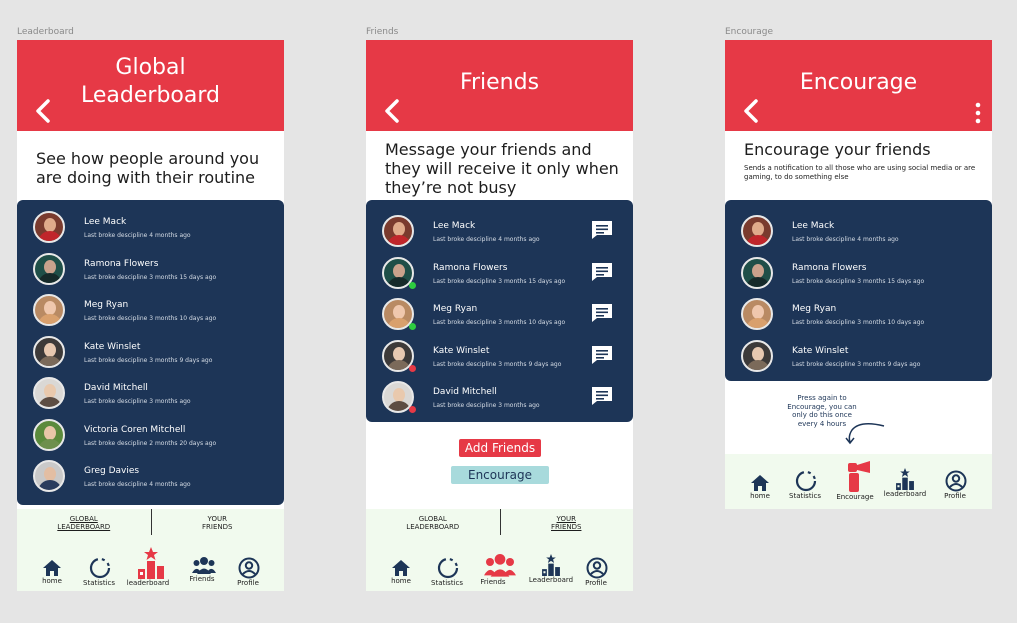 Image resolution: width=1017 pixels, height=623 pixels. I want to click on nav-leaderboard: Leaderboard, so click(551, 569).